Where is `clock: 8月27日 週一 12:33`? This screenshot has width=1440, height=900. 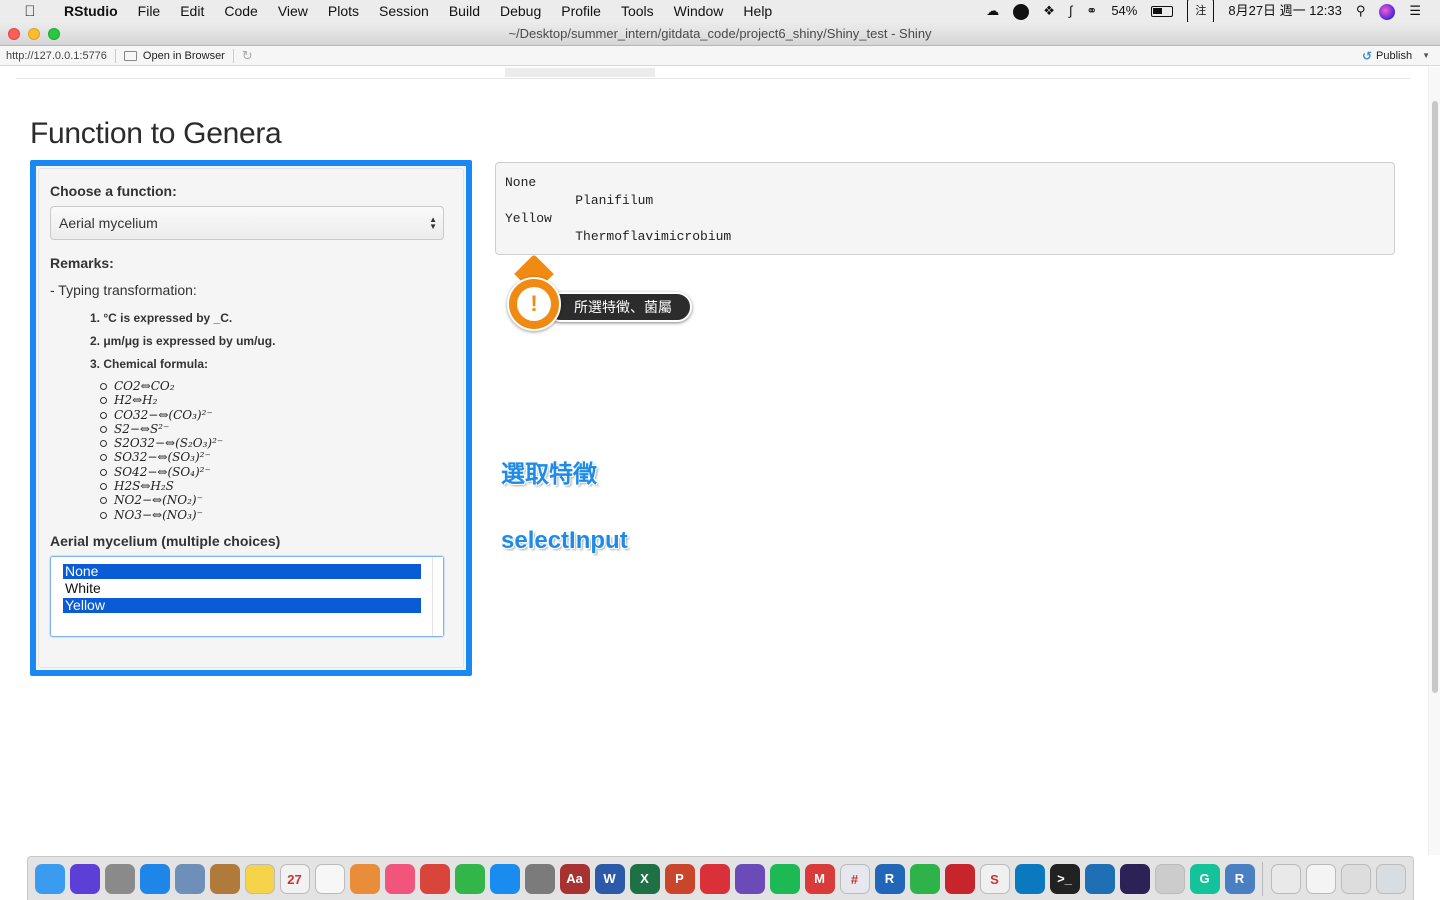
clock: 8月27日 週一 12:33 is located at coordinates (1284, 11).